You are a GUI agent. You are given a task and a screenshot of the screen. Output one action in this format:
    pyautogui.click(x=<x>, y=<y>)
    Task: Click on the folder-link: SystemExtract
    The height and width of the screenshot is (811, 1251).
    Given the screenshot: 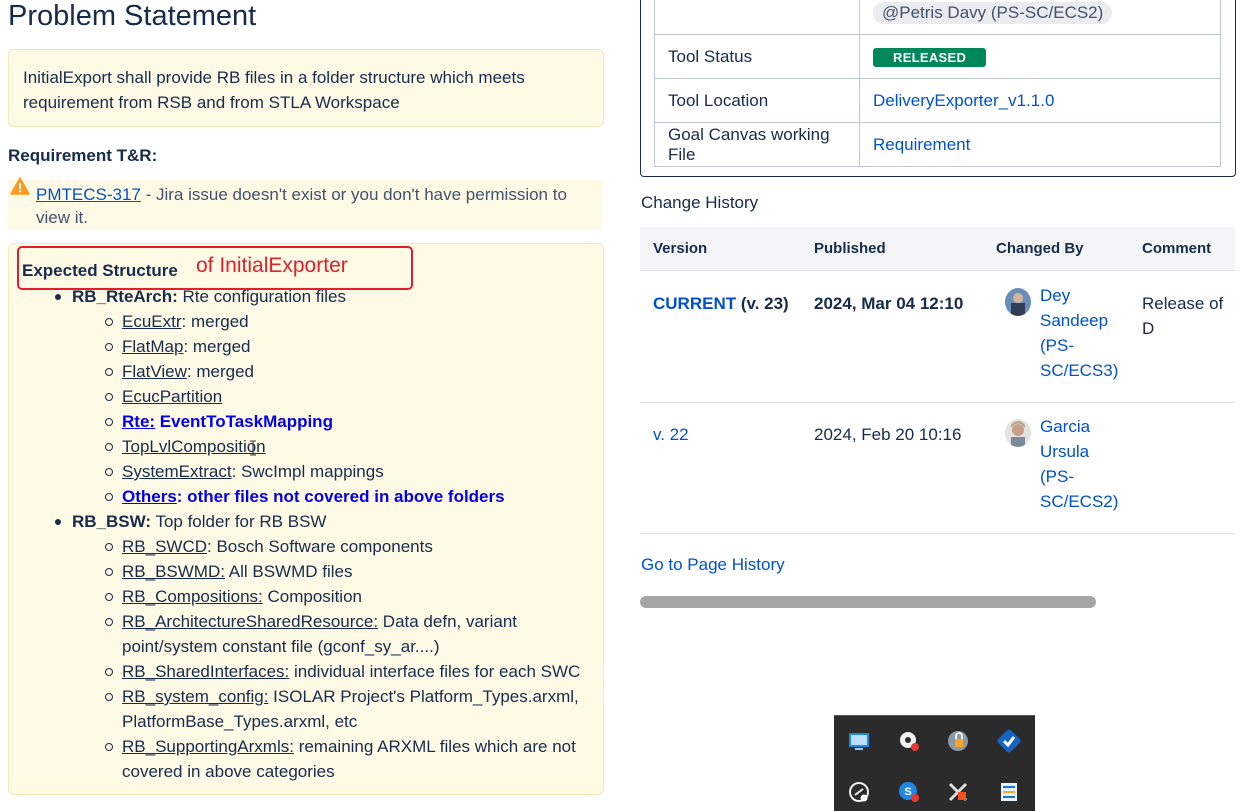 What is the action you would take?
    pyautogui.click(x=177, y=471)
    